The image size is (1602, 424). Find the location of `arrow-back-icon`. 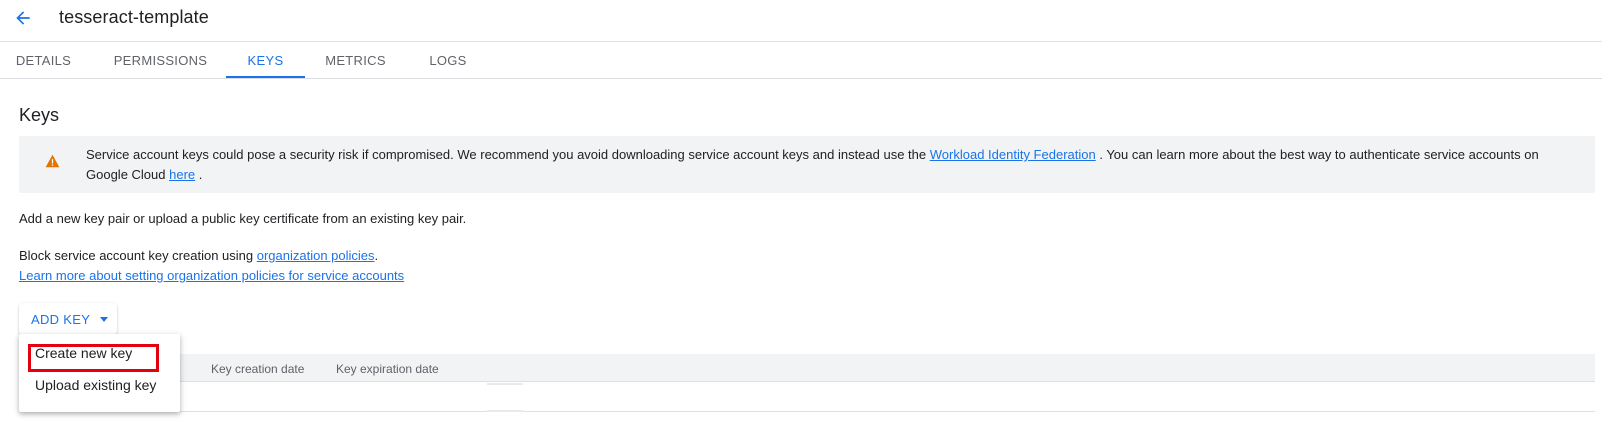

arrow-back-icon is located at coordinates (23, 18).